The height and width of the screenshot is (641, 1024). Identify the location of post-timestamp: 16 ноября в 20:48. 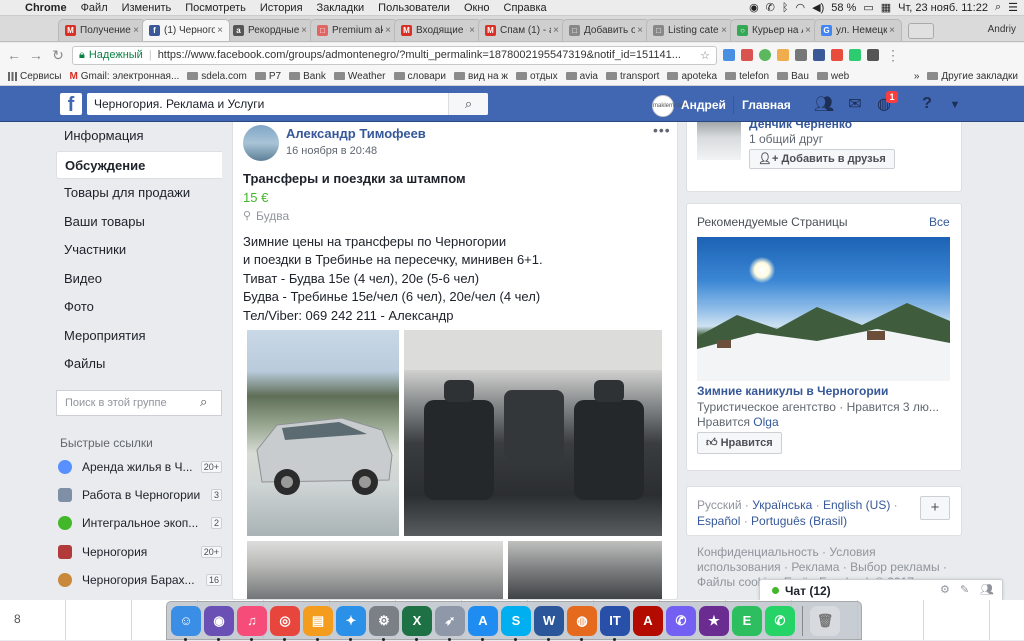
(331, 151).